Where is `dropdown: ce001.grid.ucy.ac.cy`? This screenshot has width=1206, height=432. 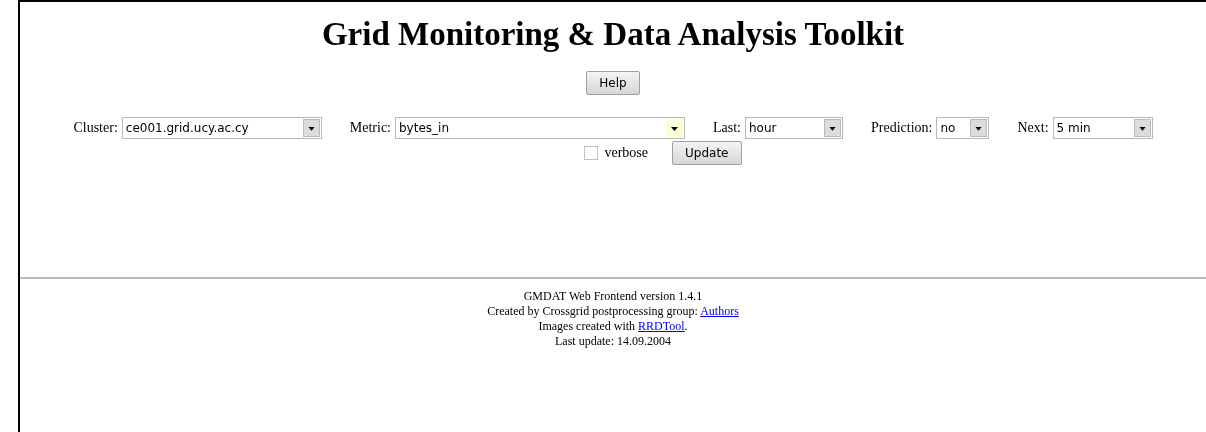 dropdown: ce001.grid.ucy.ac.cy is located at coordinates (221, 128).